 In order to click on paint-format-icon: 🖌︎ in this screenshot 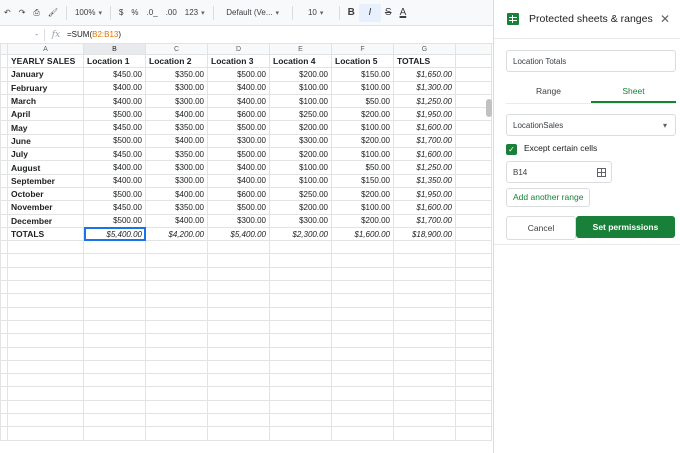, I will do `click(53, 13)`.